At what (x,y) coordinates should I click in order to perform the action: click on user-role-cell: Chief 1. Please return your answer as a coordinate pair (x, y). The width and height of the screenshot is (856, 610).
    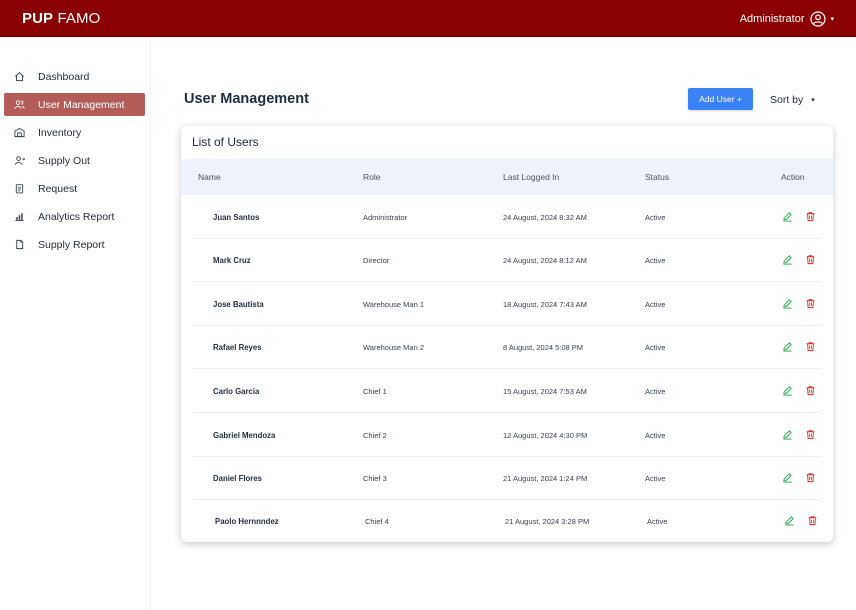
    Looking at the image, I should click on (375, 391).